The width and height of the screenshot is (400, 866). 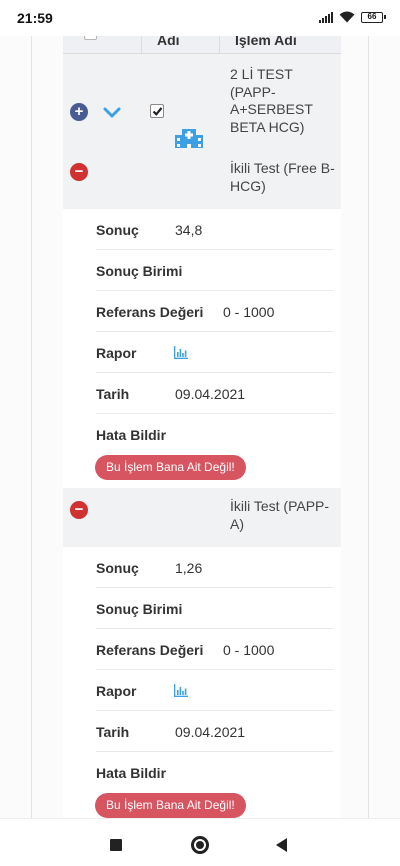 I want to click on select-all-checkbox, so click(x=90, y=38).